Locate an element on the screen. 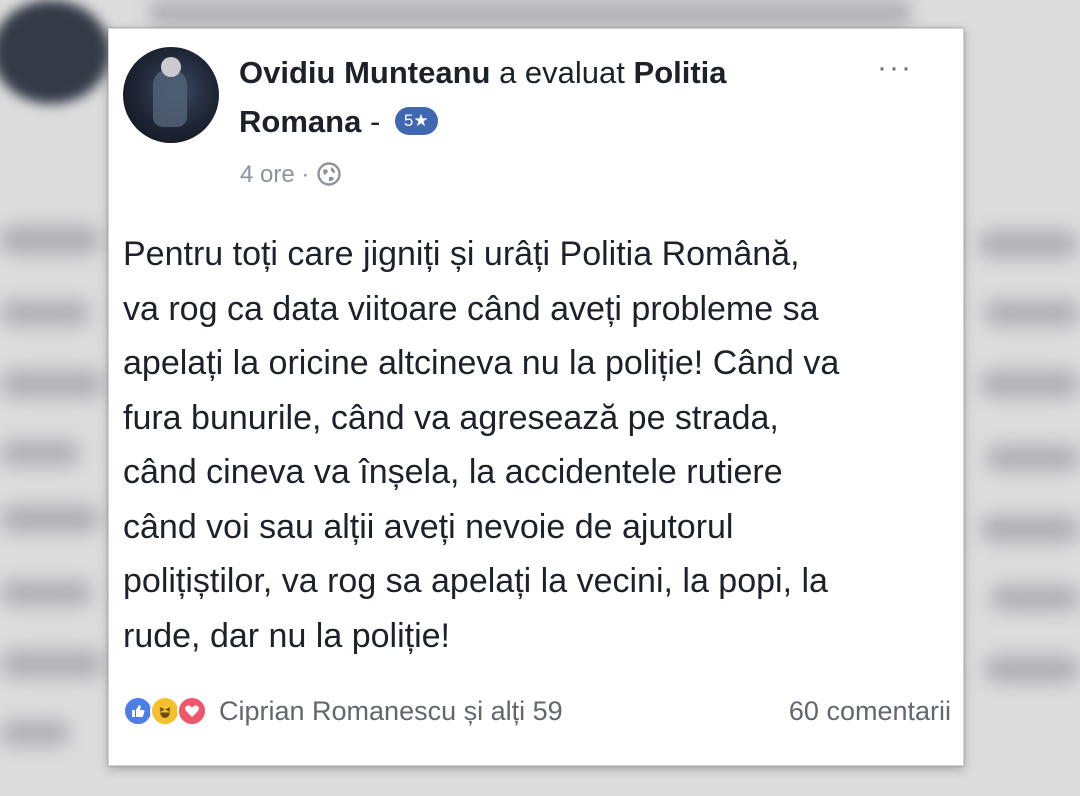 This screenshot has width=1080, height=796. post-text-line: rude, dar nu la poliție! is located at coordinates (286, 635).